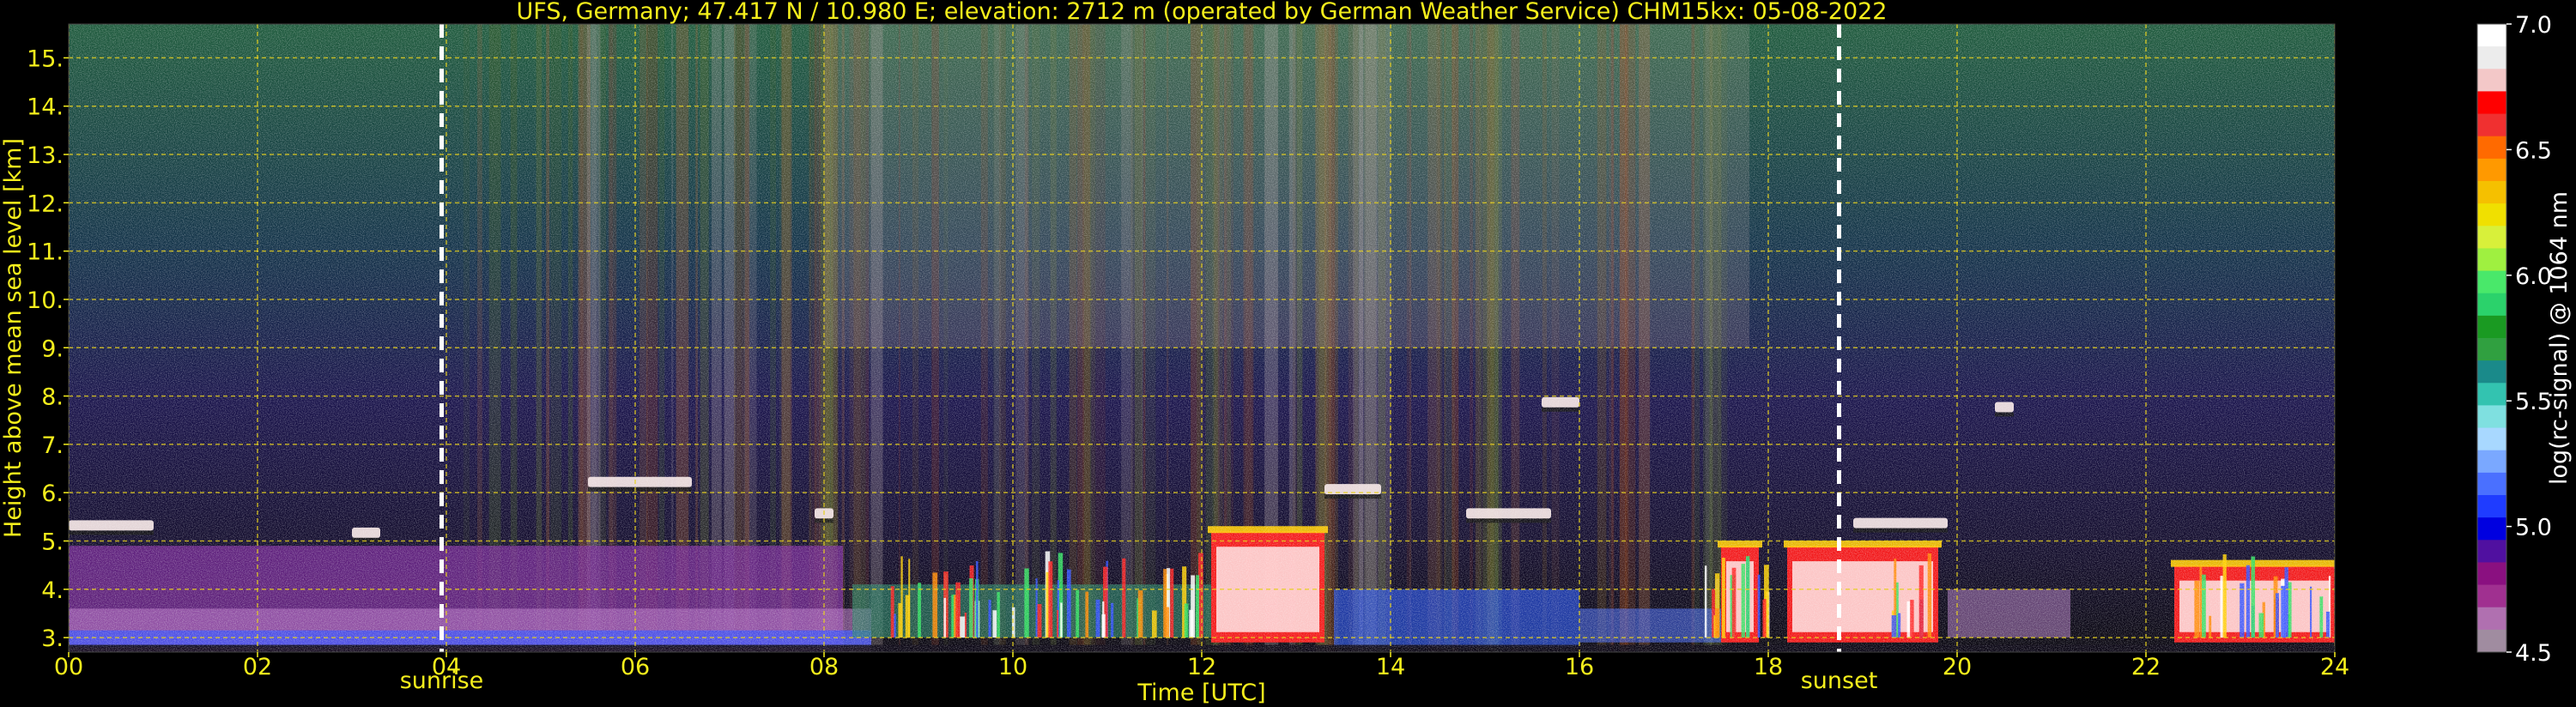  I want to click on colorbar-tick-label: 7.0, so click(2533, 26).